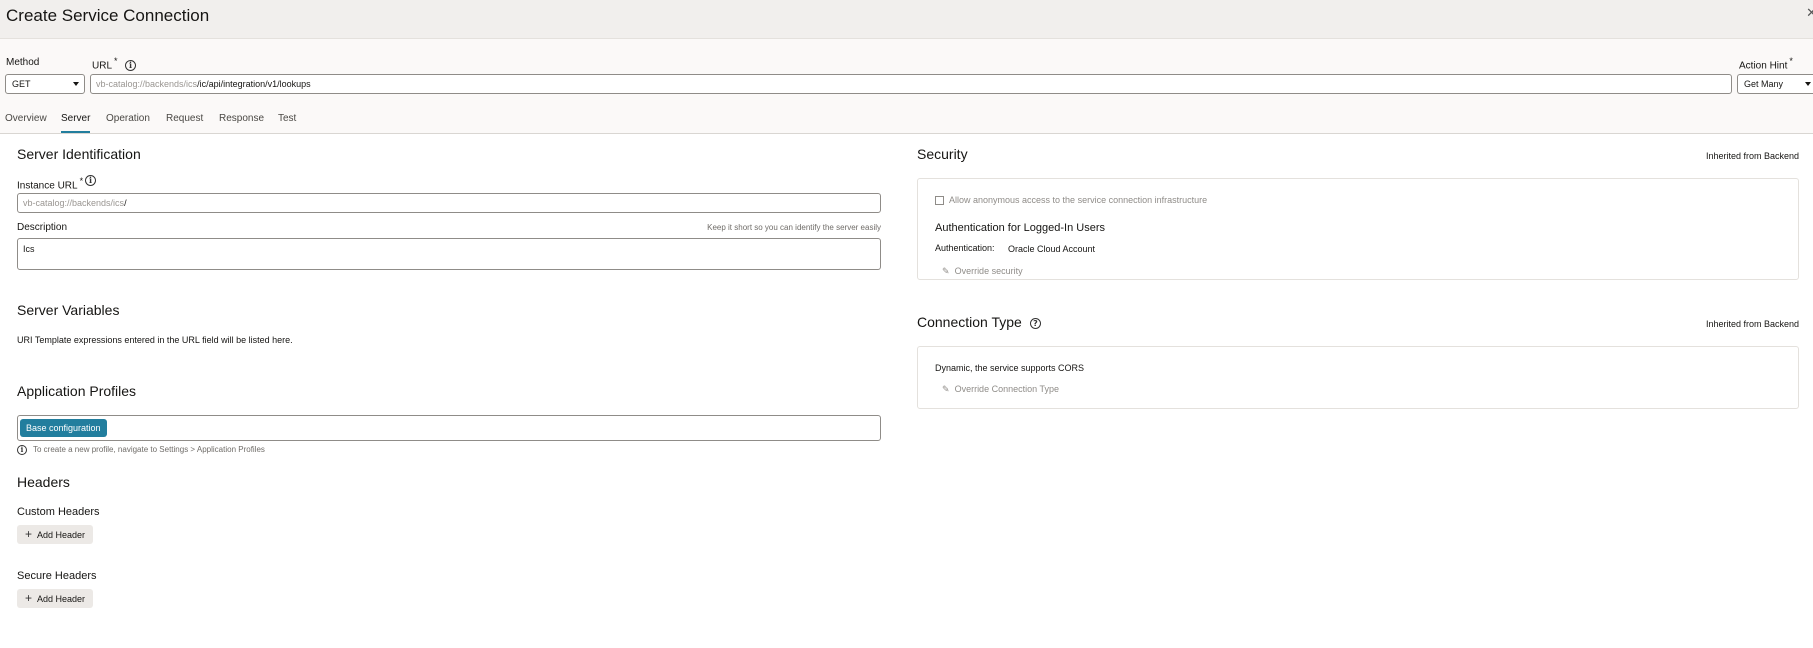  What do you see at coordinates (1752, 324) in the screenshot?
I see `connection-type-inherited-text: Inherited from Backend` at bounding box center [1752, 324].